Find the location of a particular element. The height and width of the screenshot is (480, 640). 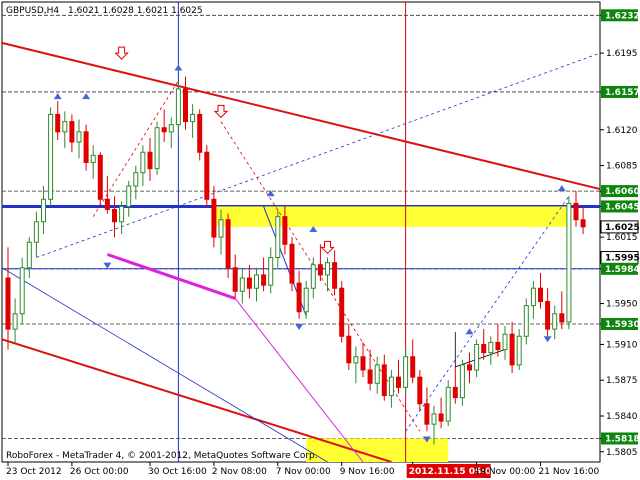

x-tick-label: 21 Nov 16:00 is located at coordinates (569, 472).